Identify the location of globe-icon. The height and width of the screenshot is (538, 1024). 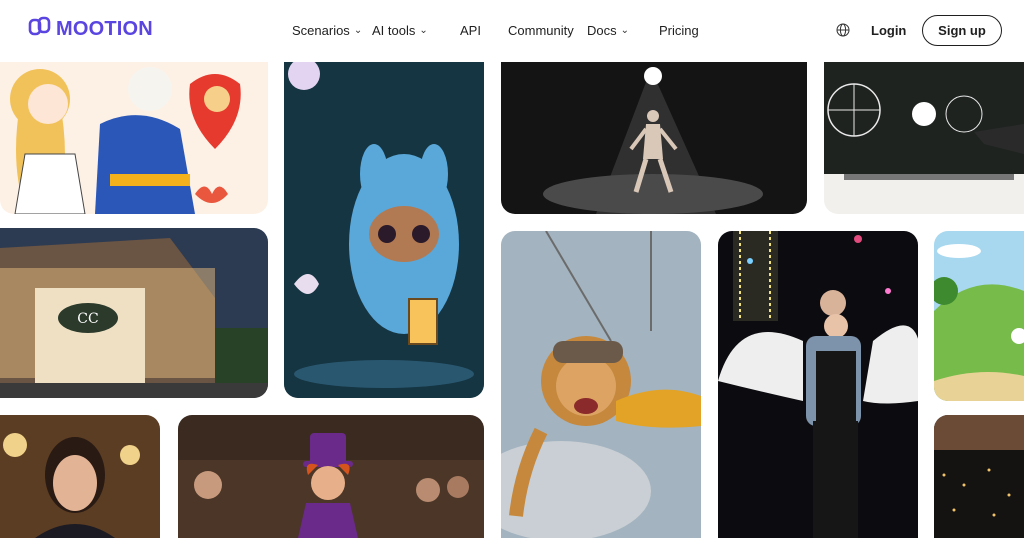
(843, 32).